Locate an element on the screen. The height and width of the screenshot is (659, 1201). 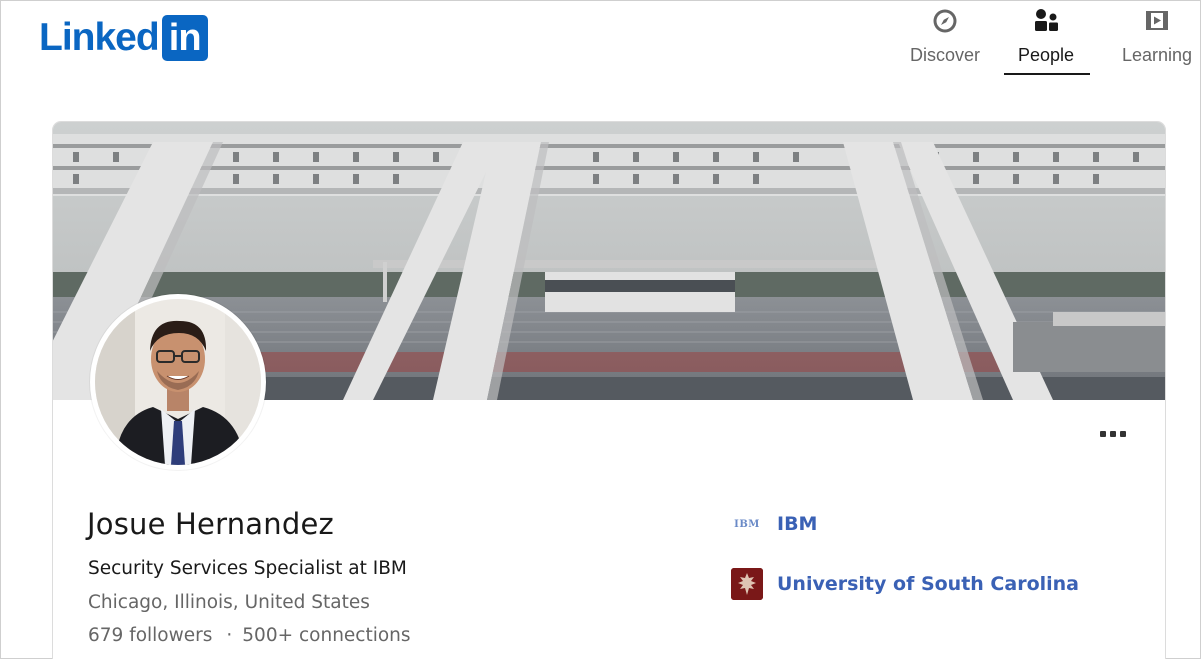
org-name-usc: University of South Carolina is located at coordinates (928, 584).